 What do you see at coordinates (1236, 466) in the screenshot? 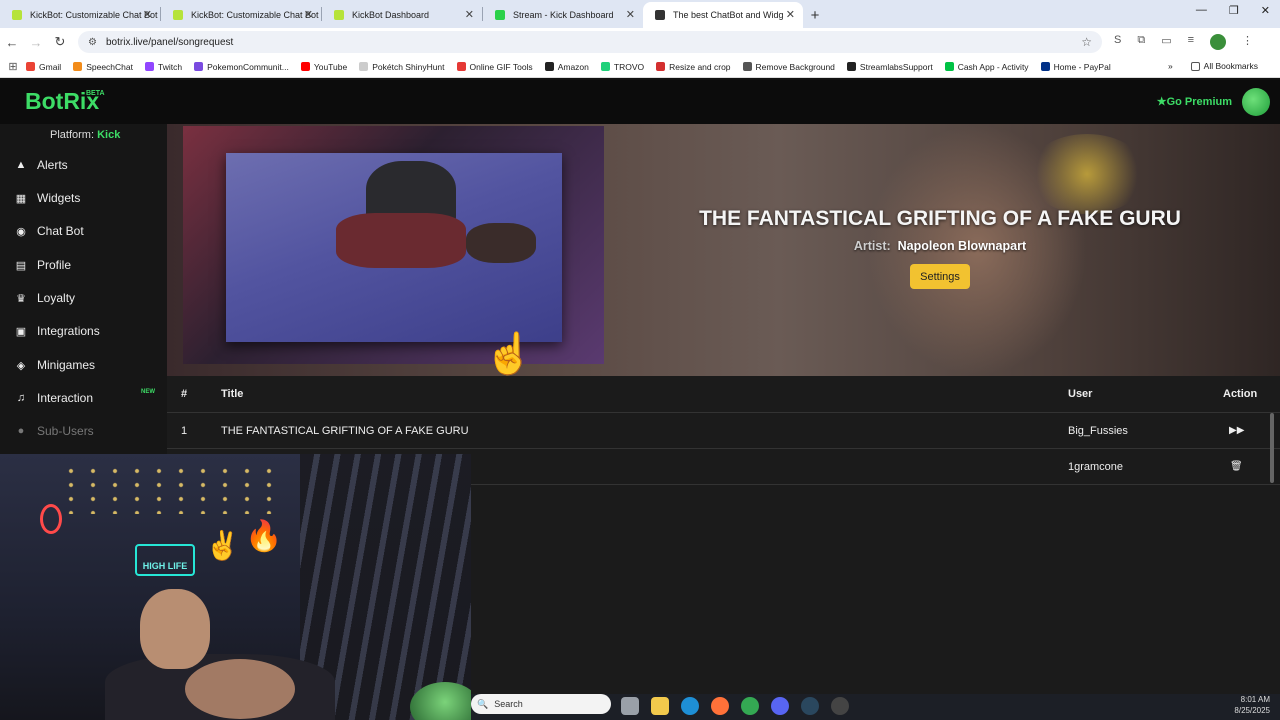
I see `trash-icon: 🗑` at bounding box center [1236, 466].